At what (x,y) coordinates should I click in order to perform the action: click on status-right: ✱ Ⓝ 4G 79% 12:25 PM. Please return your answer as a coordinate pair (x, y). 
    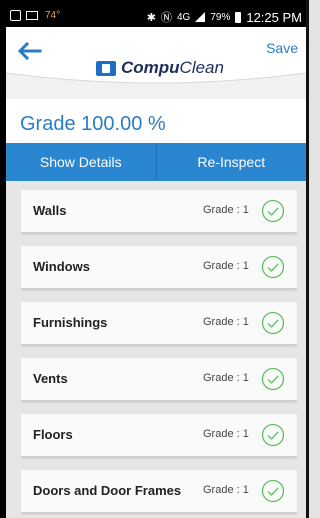
    Looking at the image, I should click on (224, 17).